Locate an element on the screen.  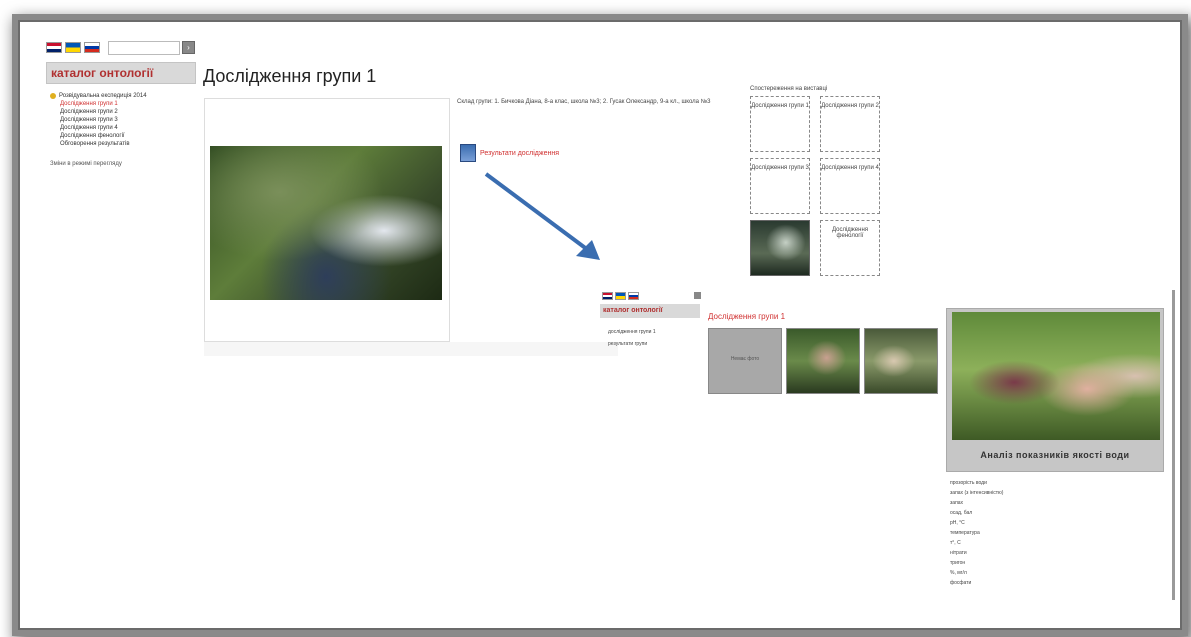
content-footer is located at coordinates (411, 349).